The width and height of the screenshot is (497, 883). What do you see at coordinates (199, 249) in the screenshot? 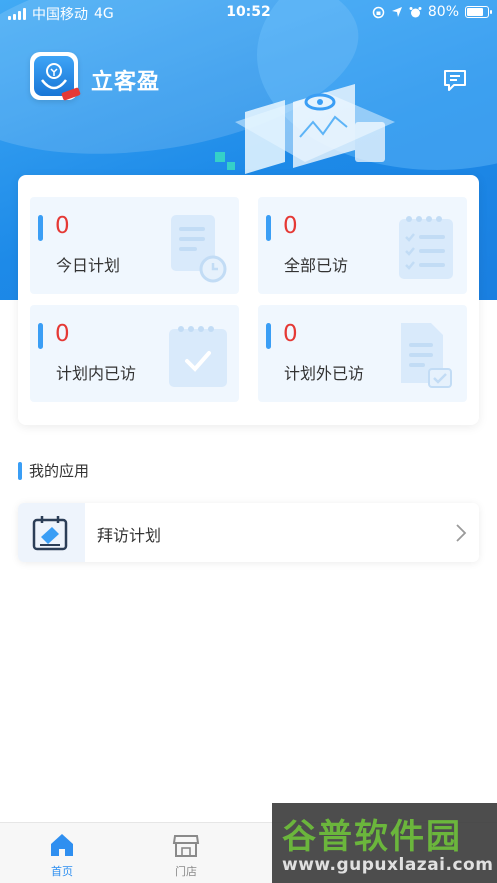
I see `document-clock-icon` at bounding box center [199, 249].